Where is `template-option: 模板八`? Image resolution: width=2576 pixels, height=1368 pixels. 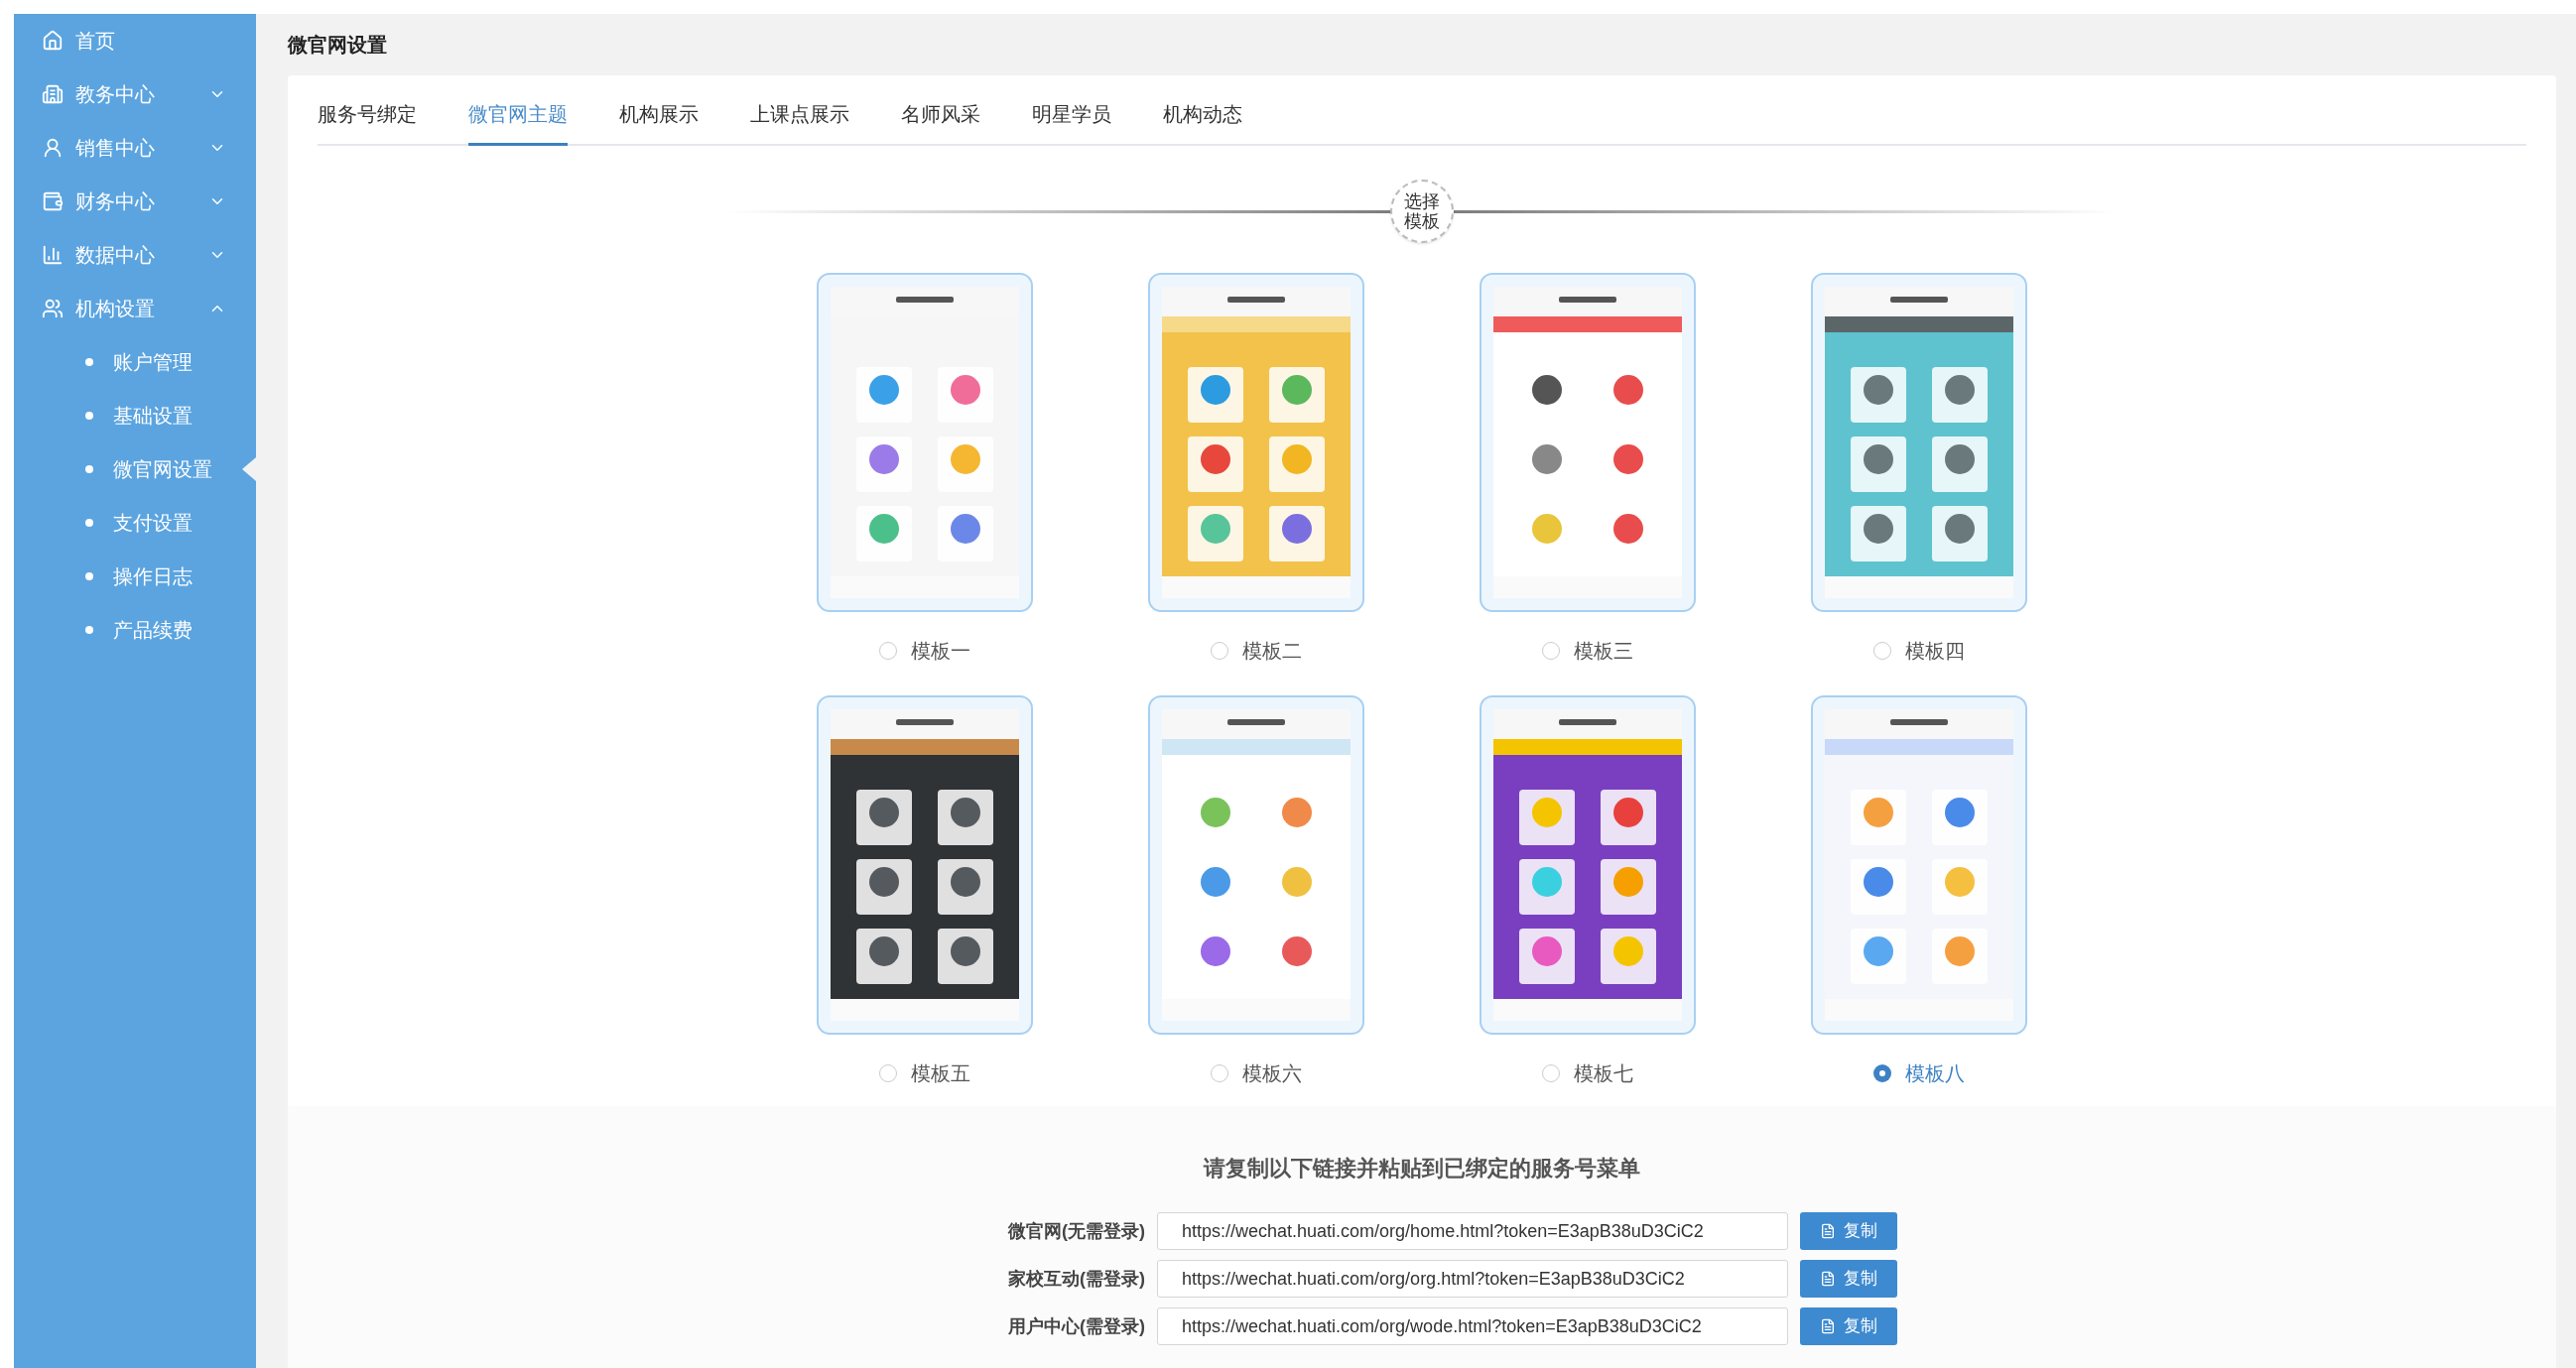 template-option: 模板八 is located at coordinates (1919, 1073).